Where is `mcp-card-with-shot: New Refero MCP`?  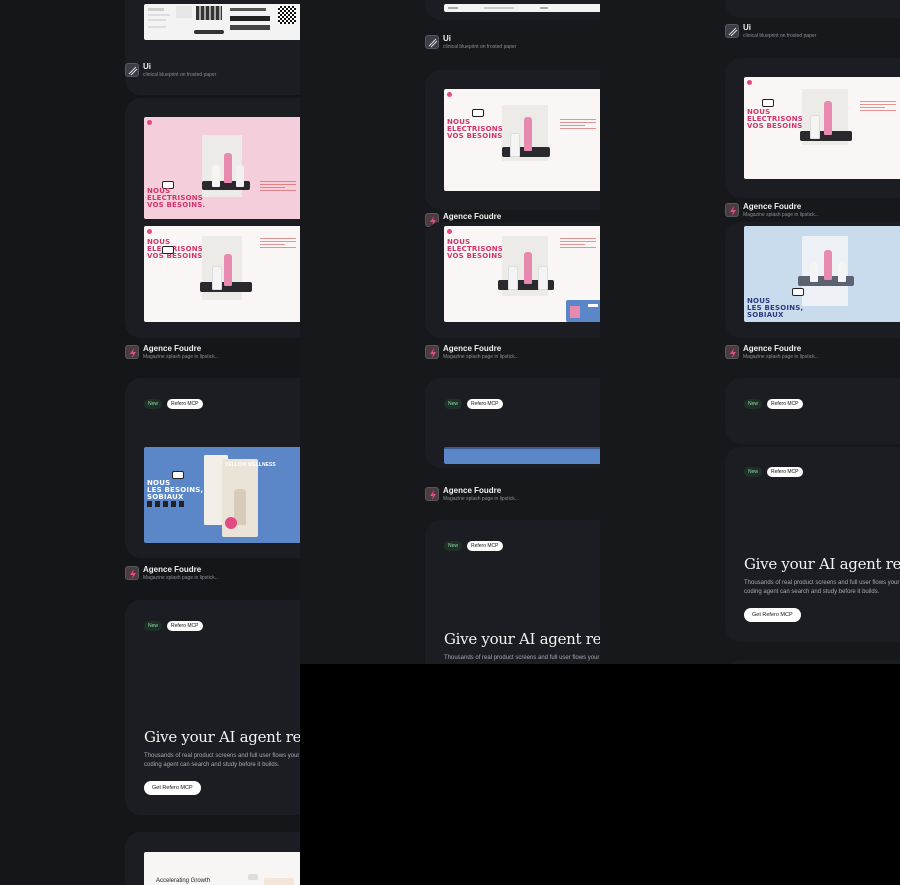
mcp-card-with-shot: New Refero MCP is located at coordinates (512, 423).